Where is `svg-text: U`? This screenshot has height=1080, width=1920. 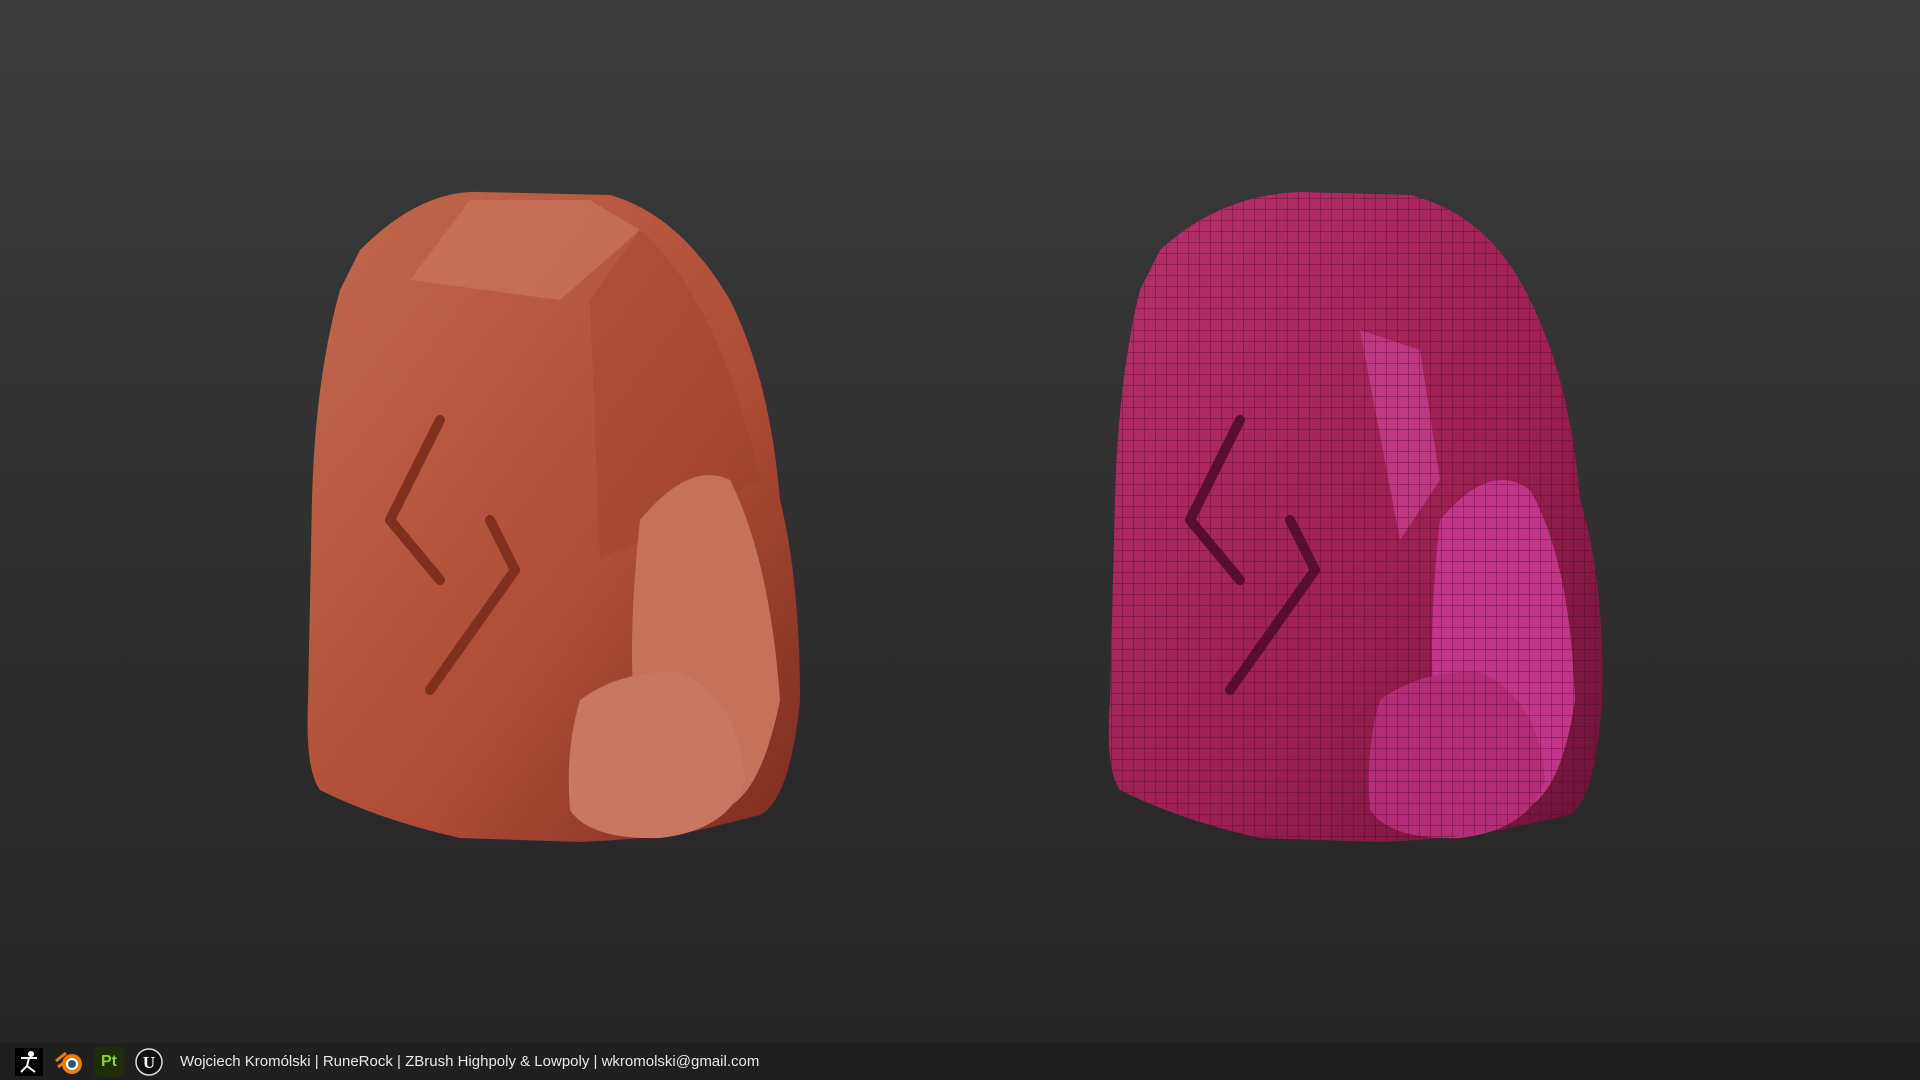
svg-text: U is located at coordinates (149, 1062).